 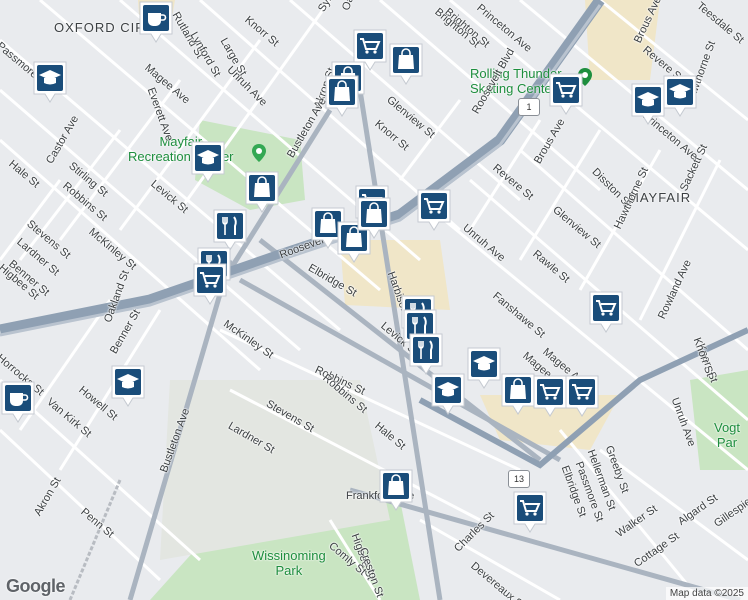 I want to click on restaurant-marker, so click(x=426, y=354).